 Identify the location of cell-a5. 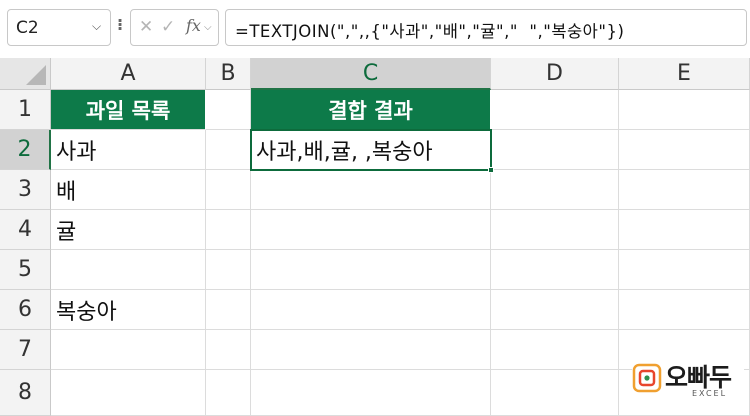
(128, 270).